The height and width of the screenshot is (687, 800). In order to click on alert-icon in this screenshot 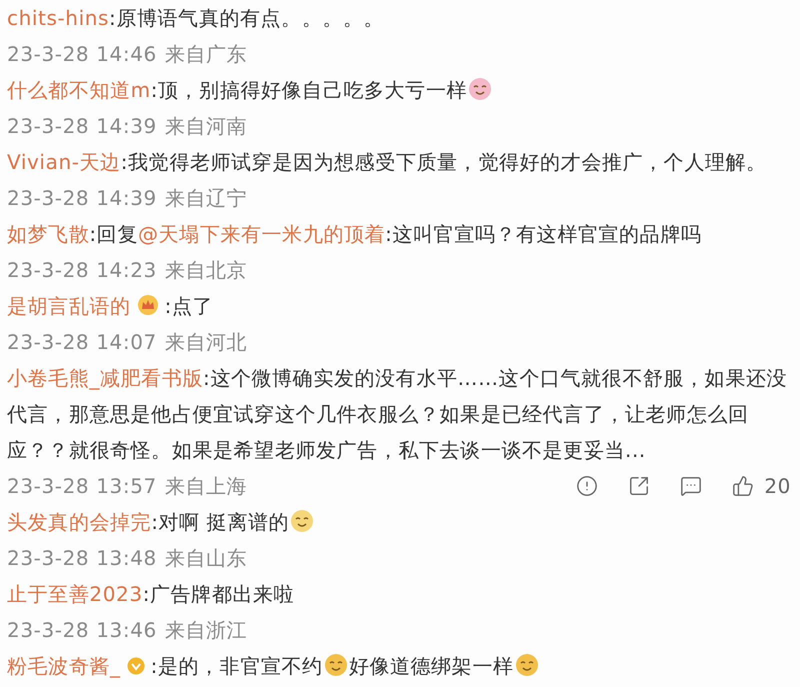, I will do `click(587, 486)`.